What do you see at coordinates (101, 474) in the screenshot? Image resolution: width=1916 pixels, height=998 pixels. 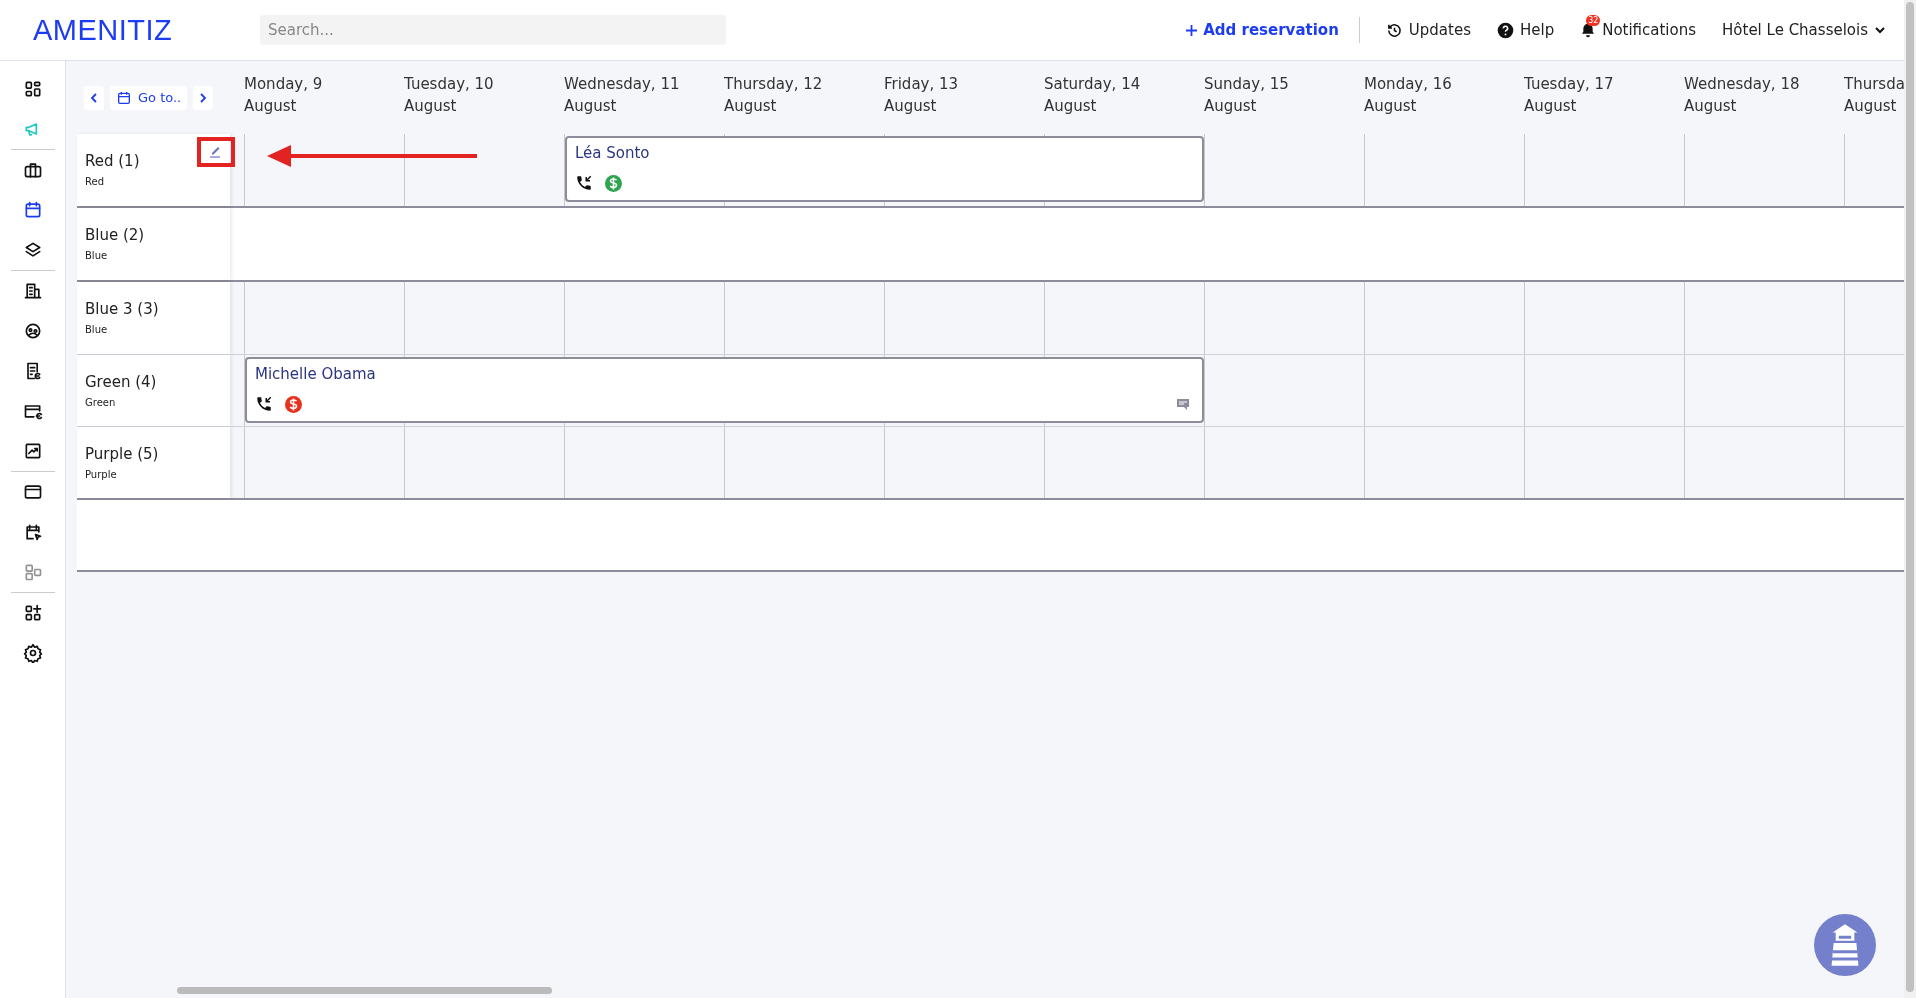 I see `room-type: Purple` at bounding box center [101, 474].